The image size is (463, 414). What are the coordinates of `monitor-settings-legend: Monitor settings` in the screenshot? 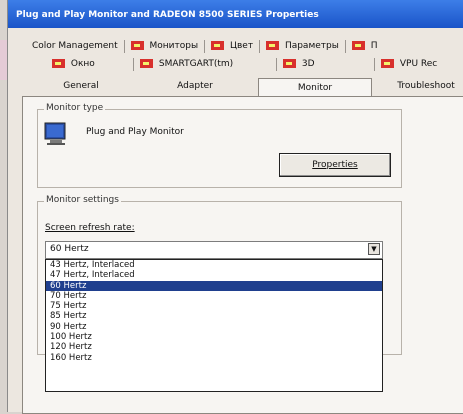 It's located at (82, 200).